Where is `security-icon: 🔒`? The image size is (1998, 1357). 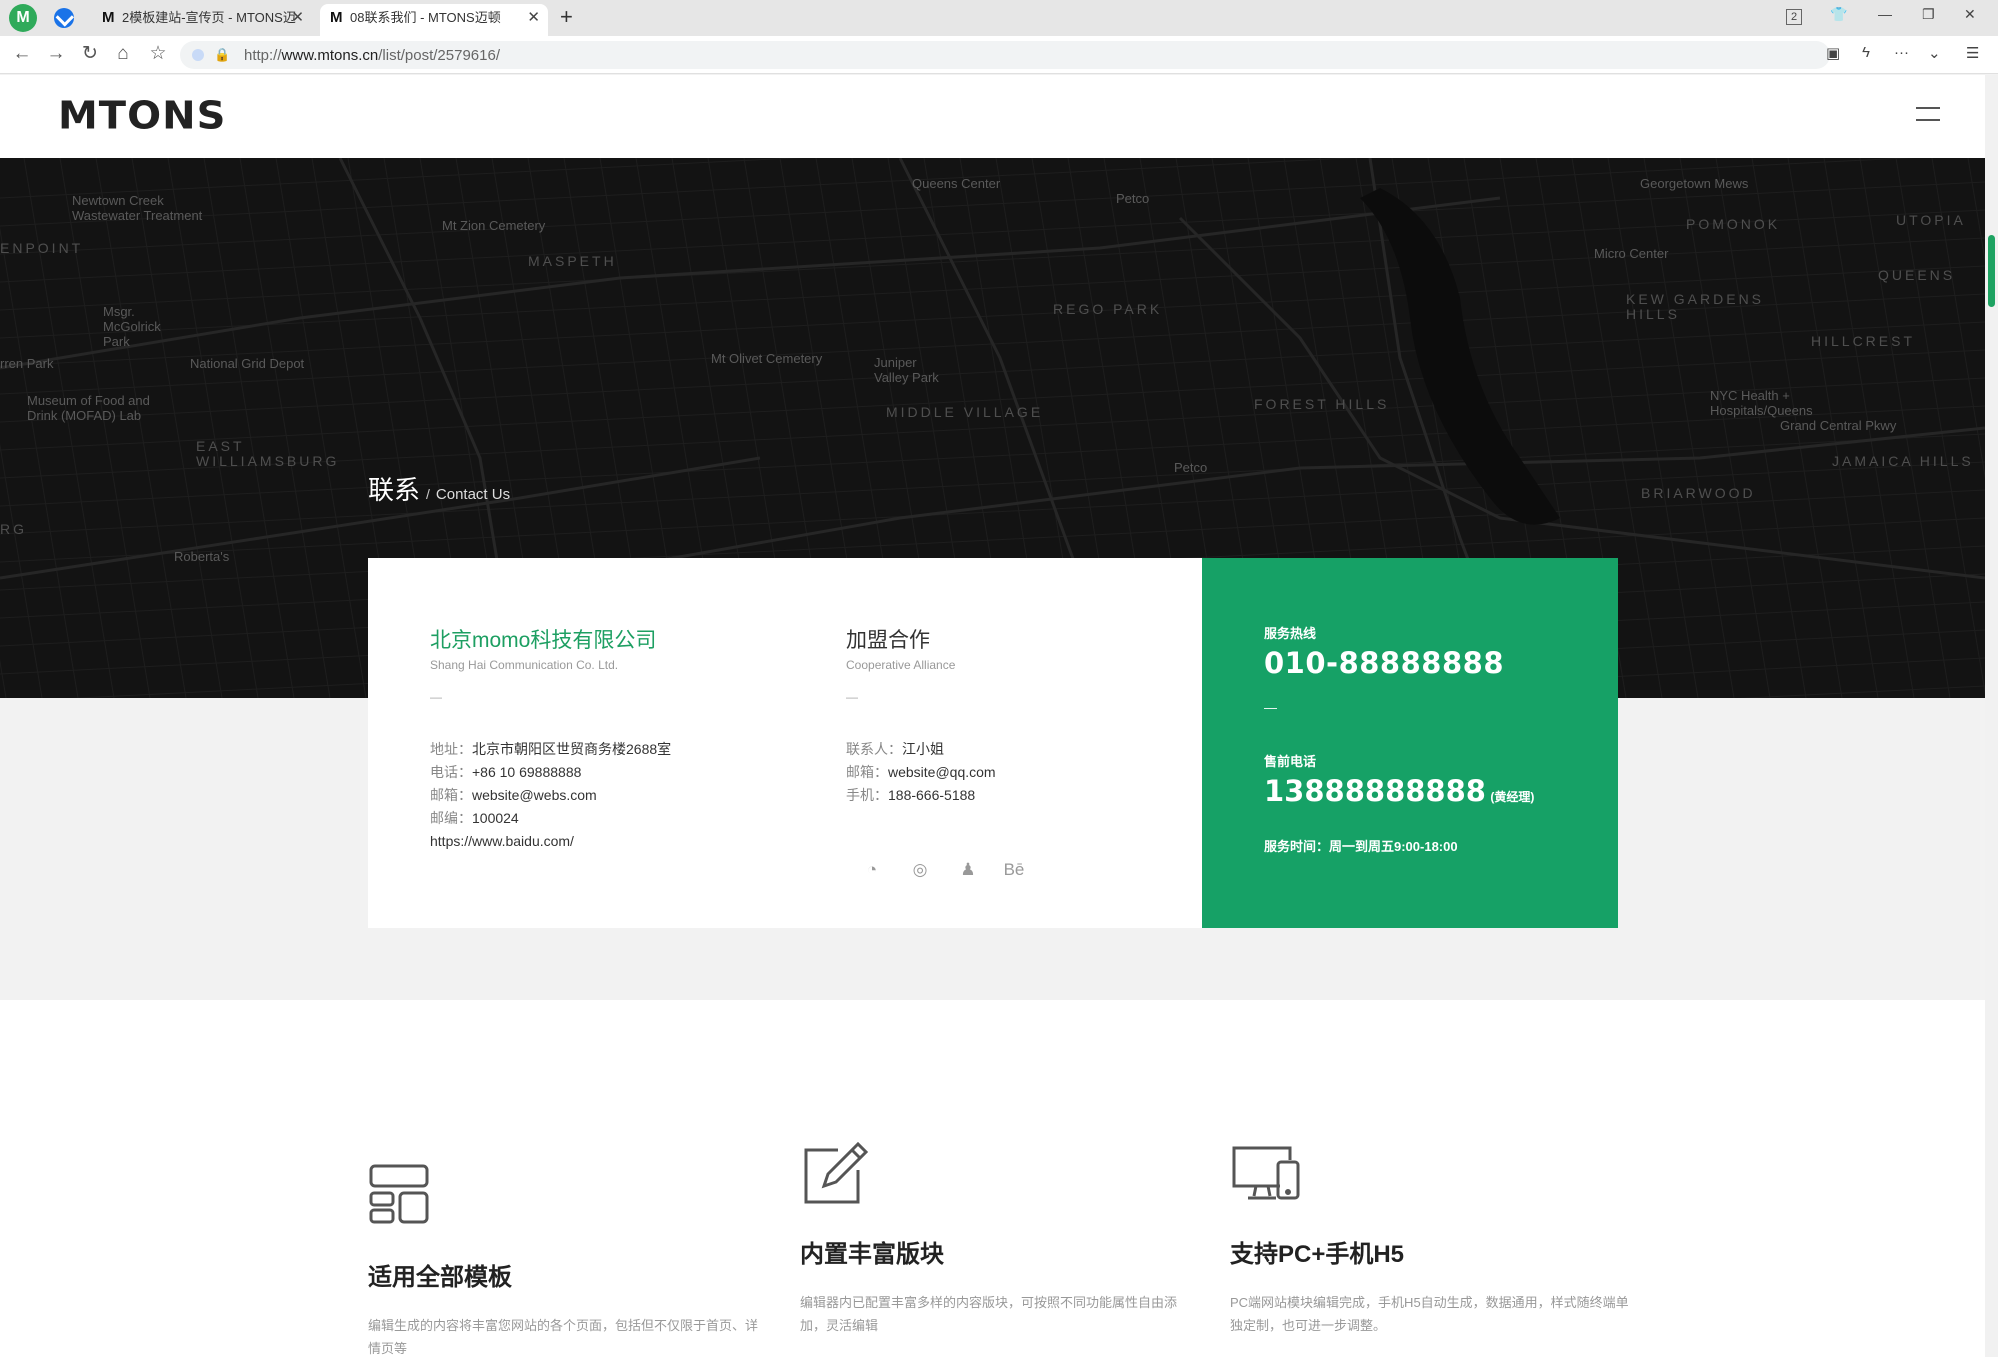
security-icon: 🔒 is located at coordinates (222, 55).